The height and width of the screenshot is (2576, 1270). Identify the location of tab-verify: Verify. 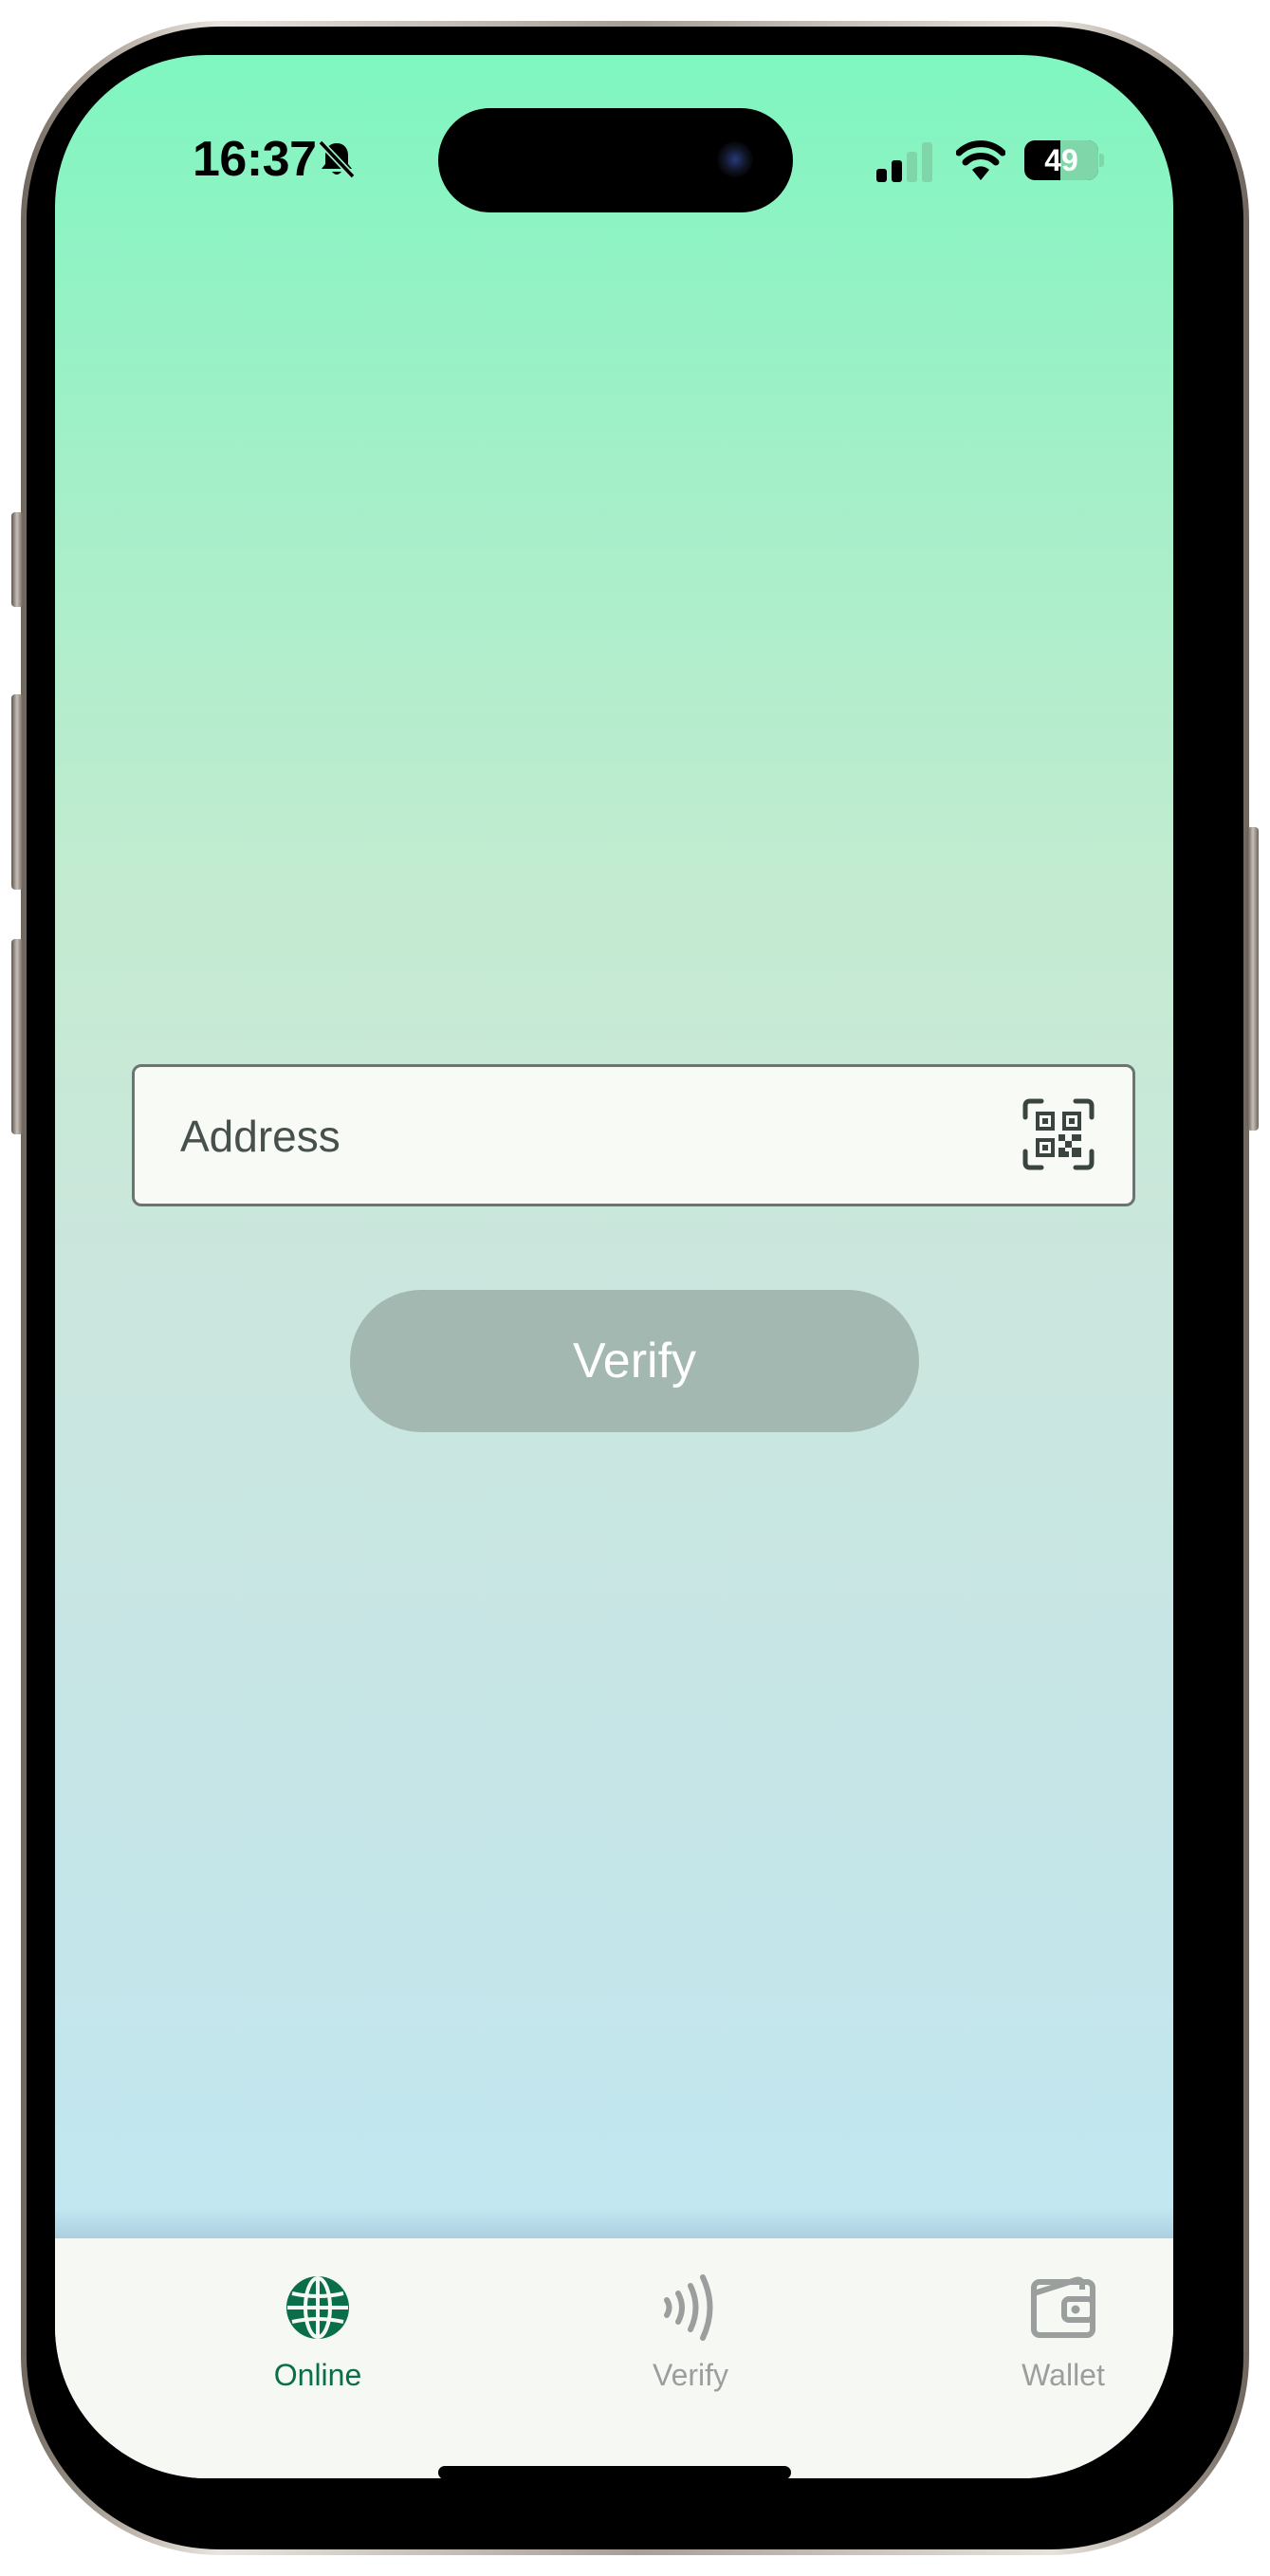
(690, 2333).